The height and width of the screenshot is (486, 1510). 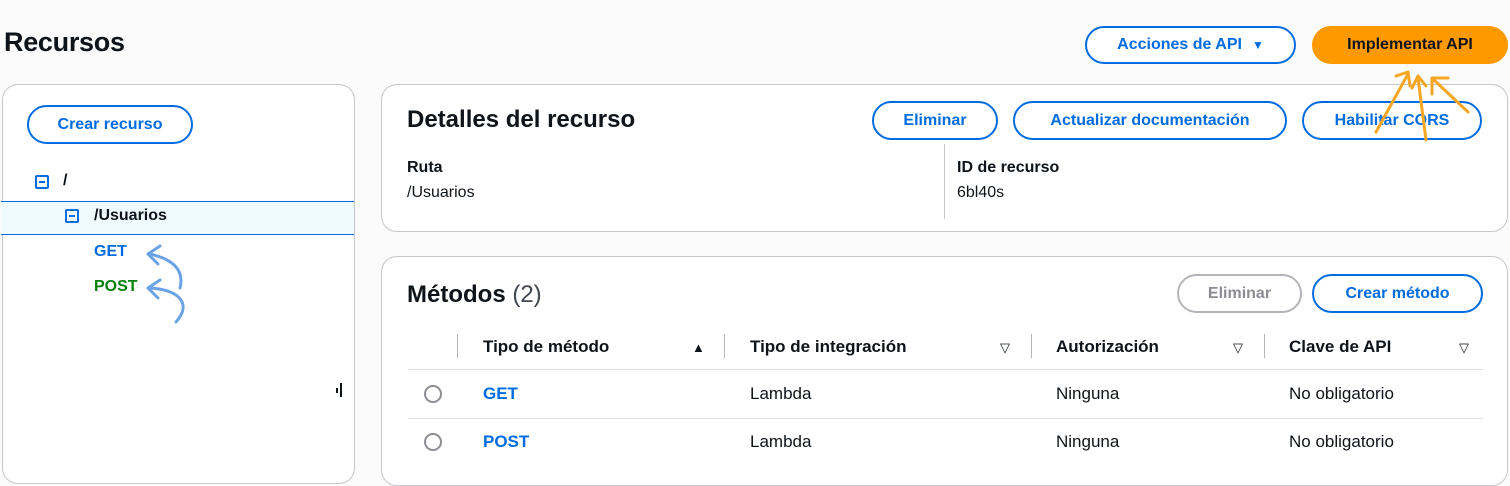 What do you see at coordinates (110, 252) in the screenshot?
I see `tree-item-get: GET` at bounding box center [110, 252].